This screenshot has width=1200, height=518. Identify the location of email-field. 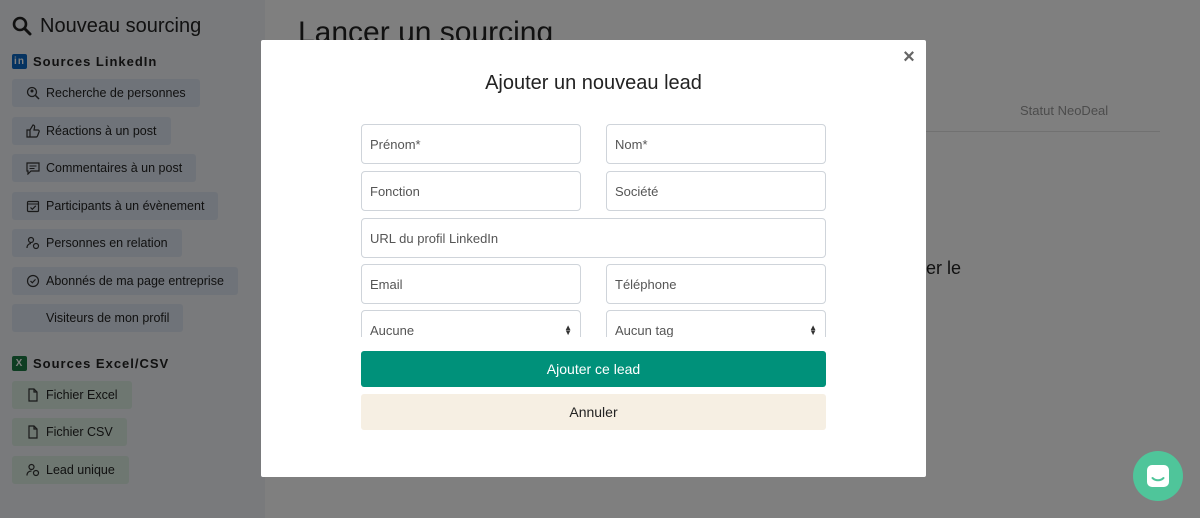
(471, 284).